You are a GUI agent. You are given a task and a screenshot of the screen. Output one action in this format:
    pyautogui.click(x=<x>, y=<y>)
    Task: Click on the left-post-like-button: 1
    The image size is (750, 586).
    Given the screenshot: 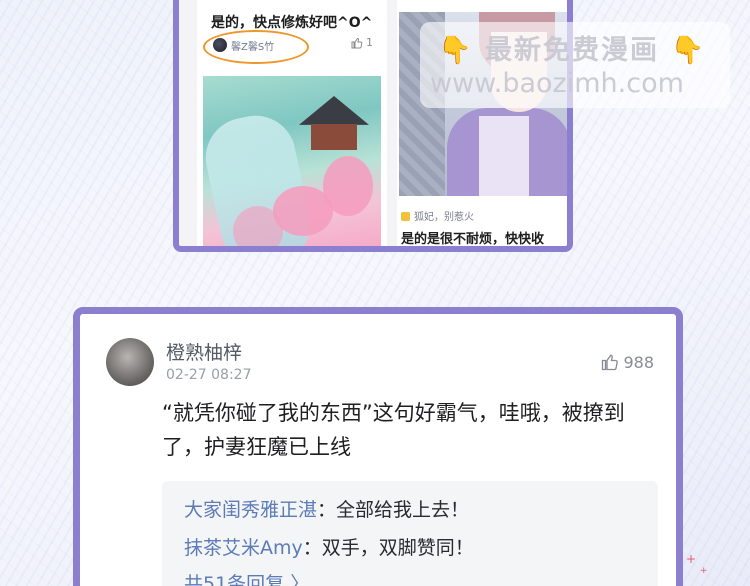 What is the action you would take?
    pyautogui.click(x=362, y=42)
    